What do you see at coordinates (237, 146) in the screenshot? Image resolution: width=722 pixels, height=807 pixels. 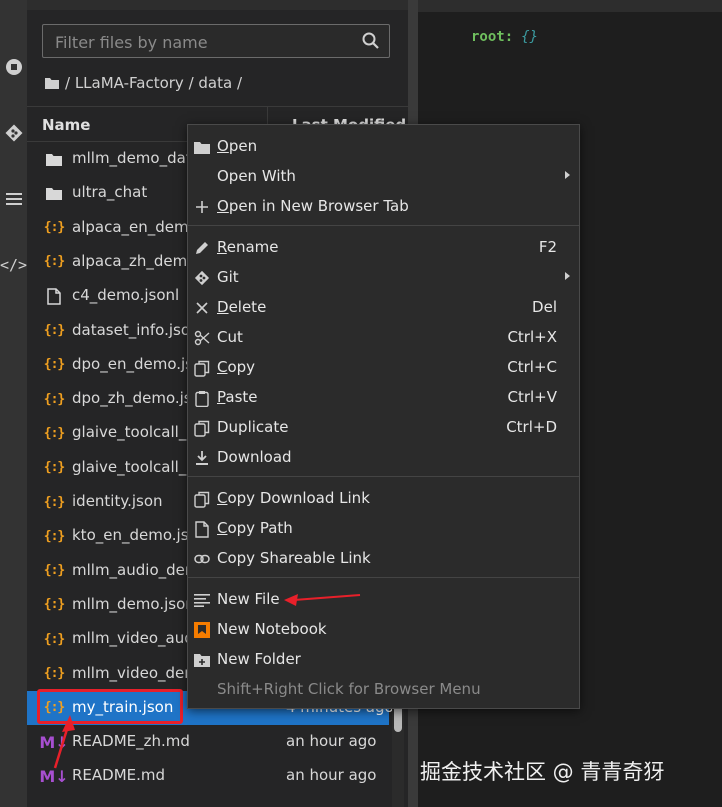 I see `menu-item-label: Open` at bounding box center [237, 146].